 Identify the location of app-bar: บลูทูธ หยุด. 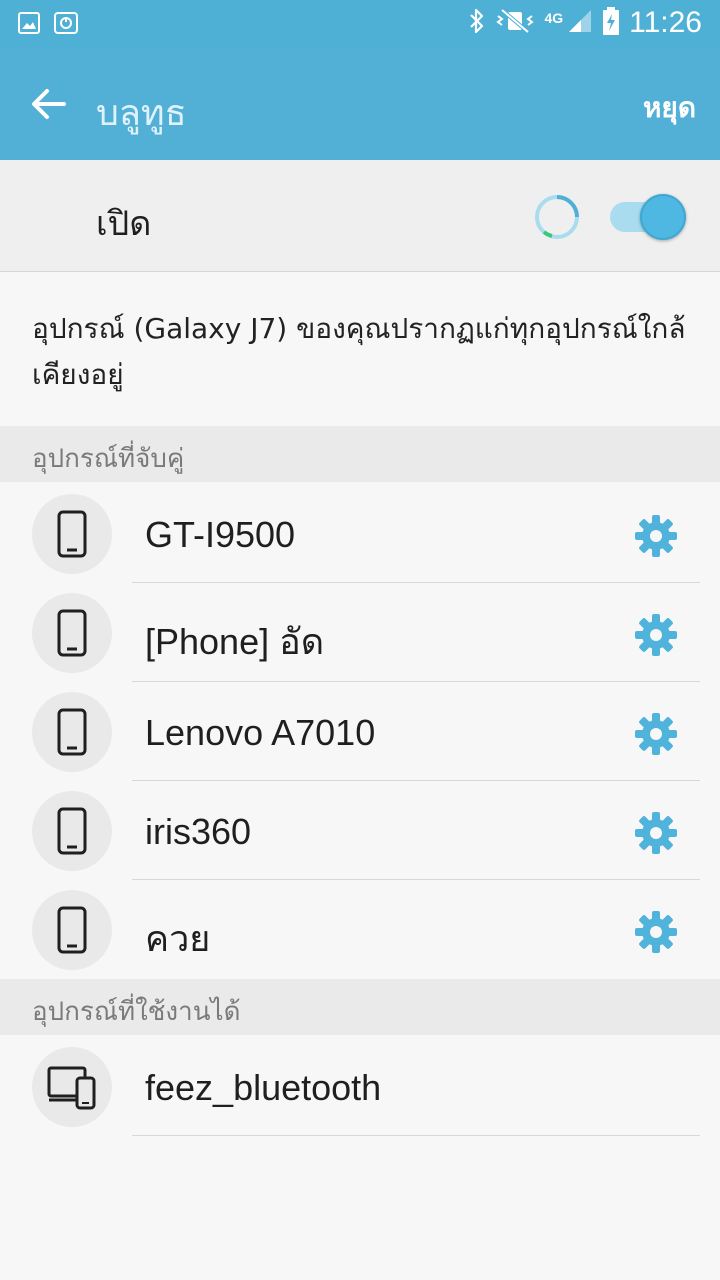
(360, 104).